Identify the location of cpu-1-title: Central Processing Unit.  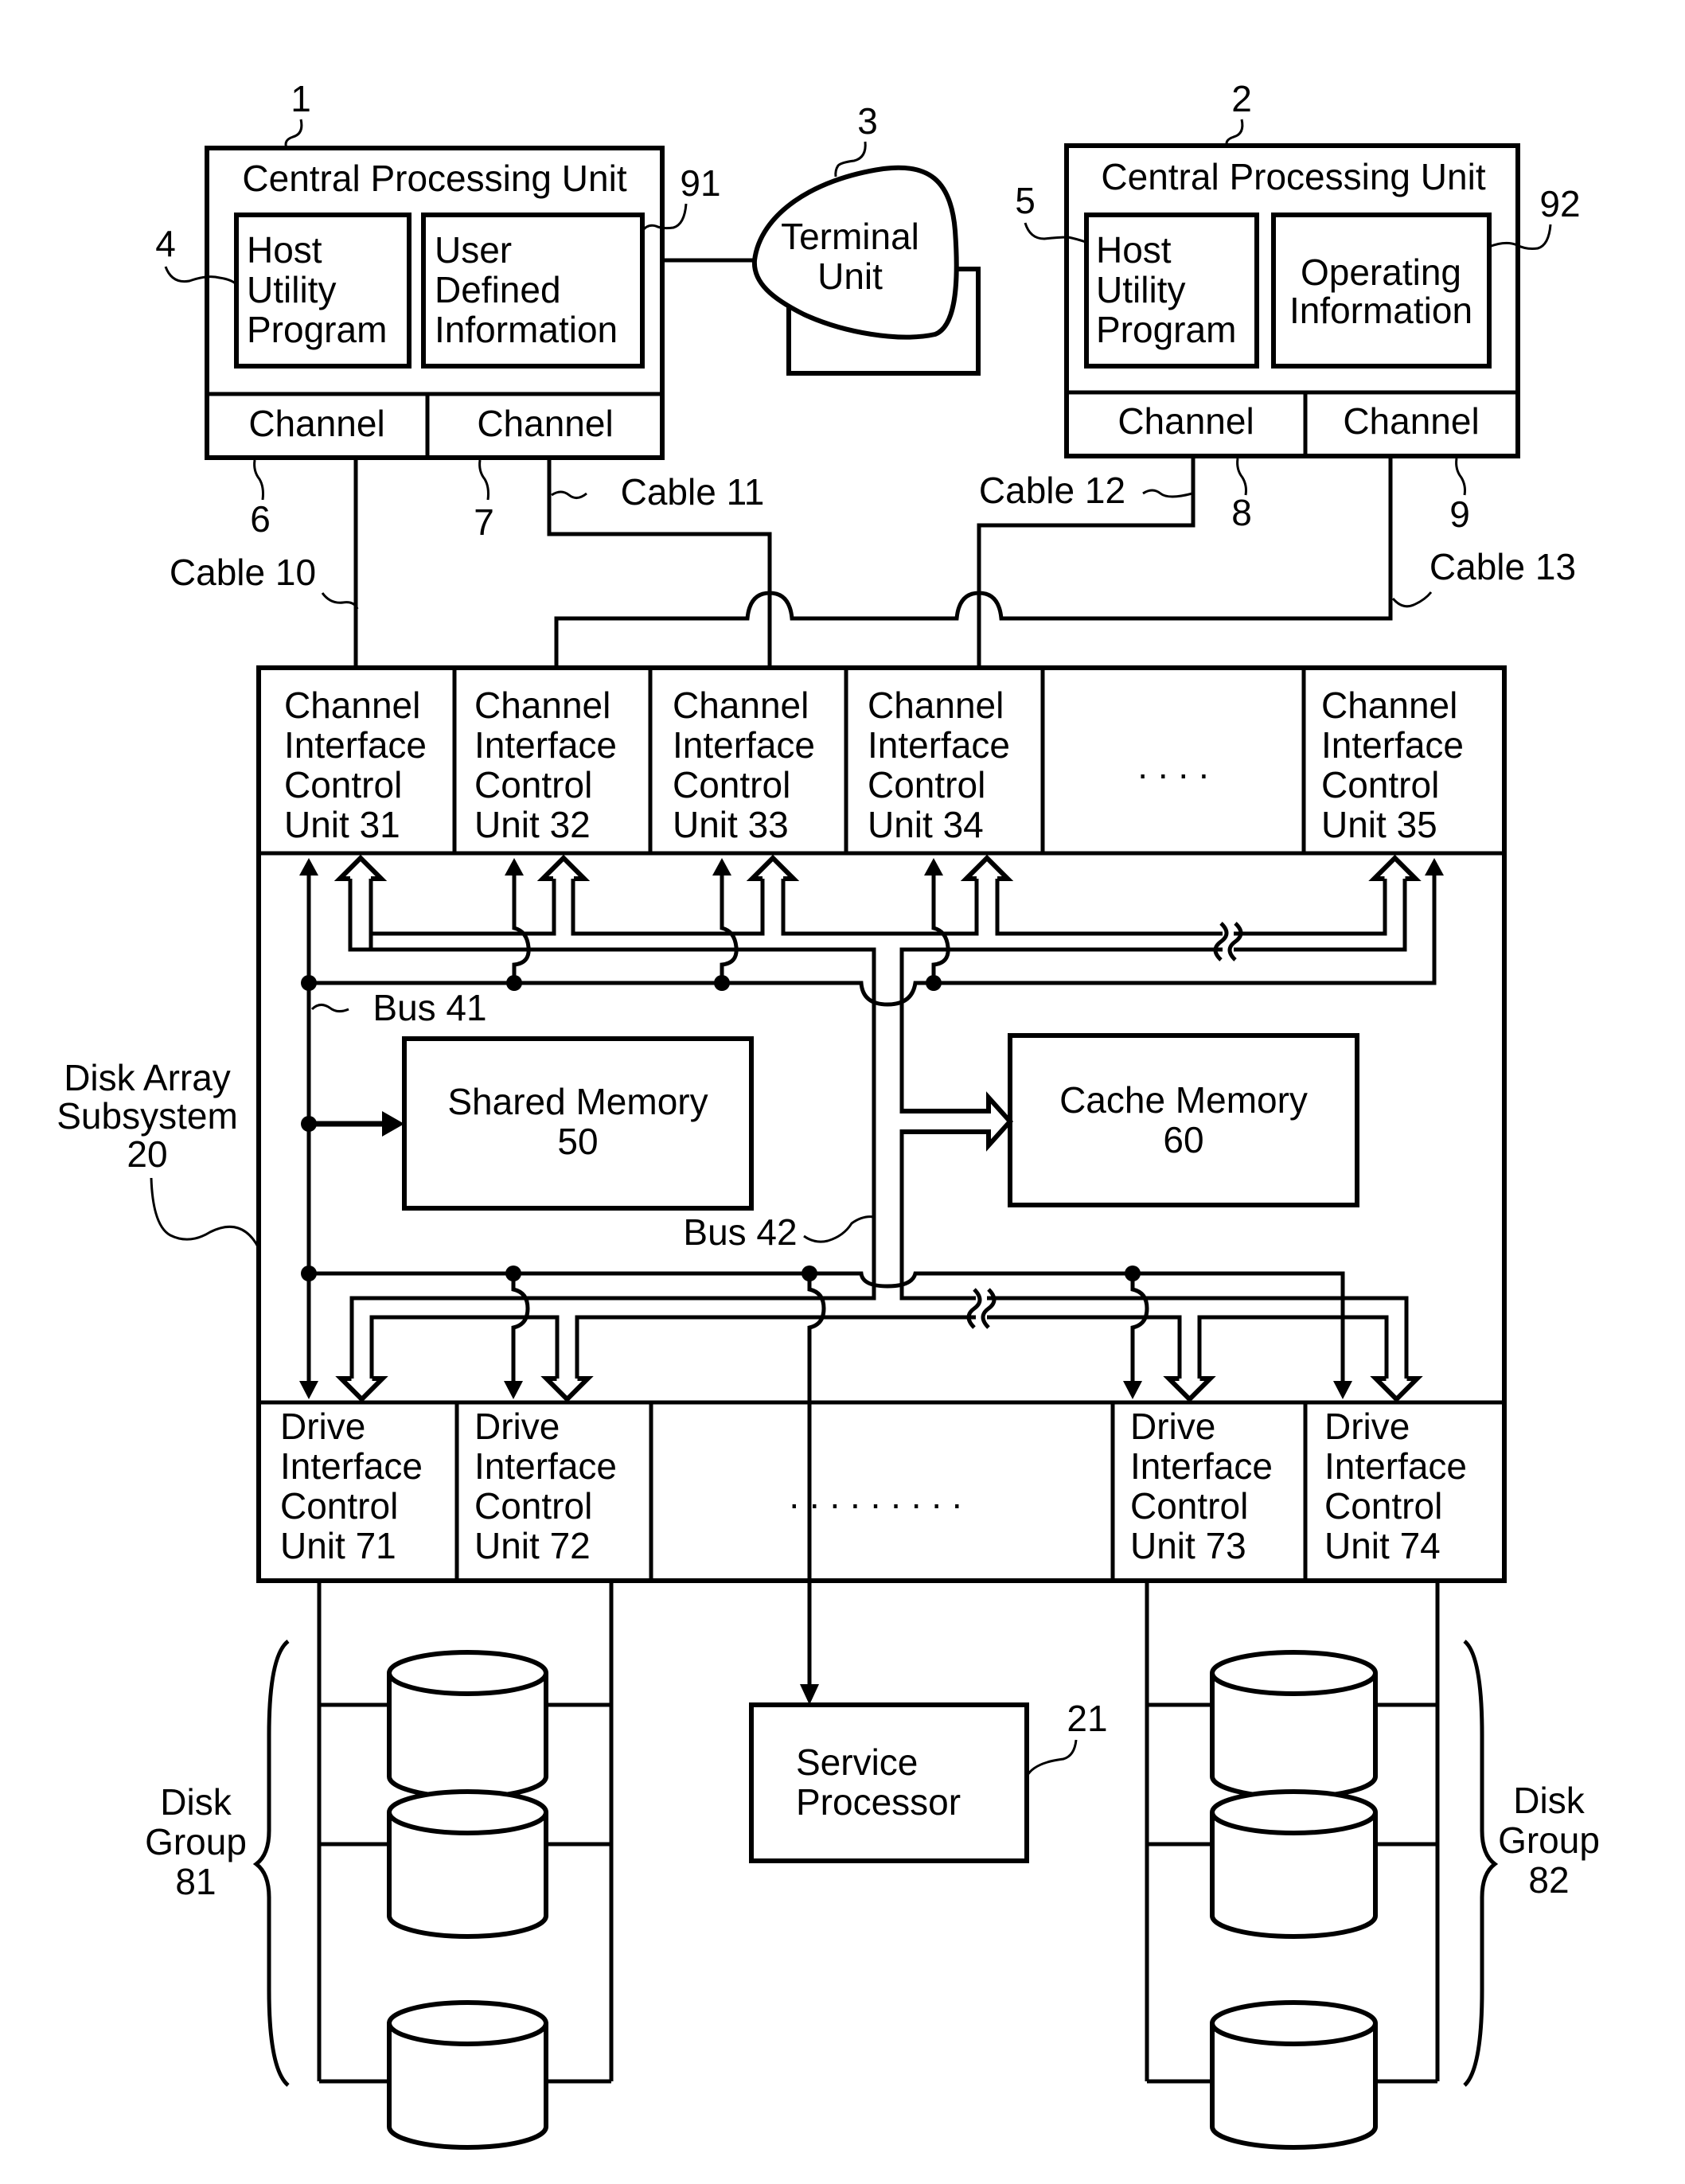
(434, 178).